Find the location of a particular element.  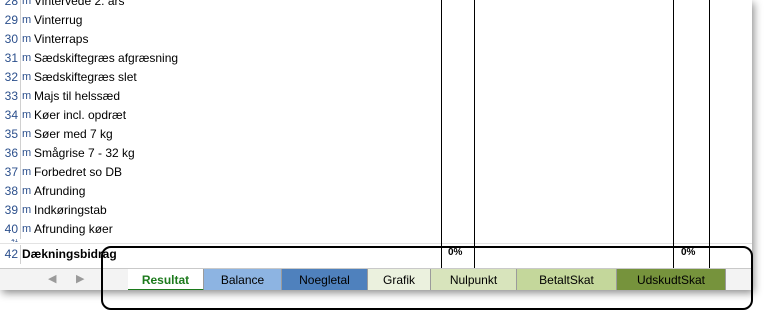

sheet-row: 29 m Vinterrug is located at coordinates (376, 20).